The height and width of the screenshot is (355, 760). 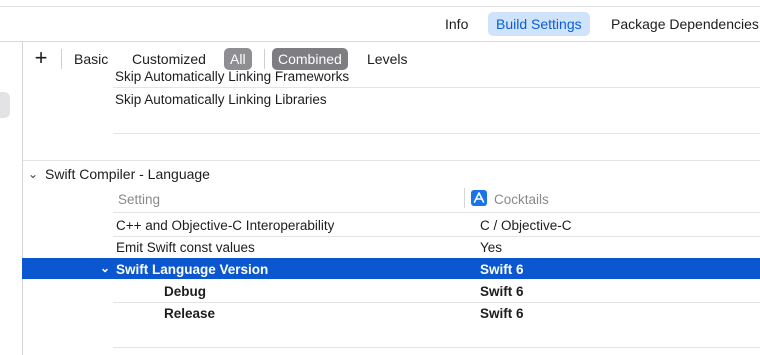 What do you see at coordinates (11, 198) in the screenshot?
I see `navigator-sidebar` at bounding box center [11, 198].